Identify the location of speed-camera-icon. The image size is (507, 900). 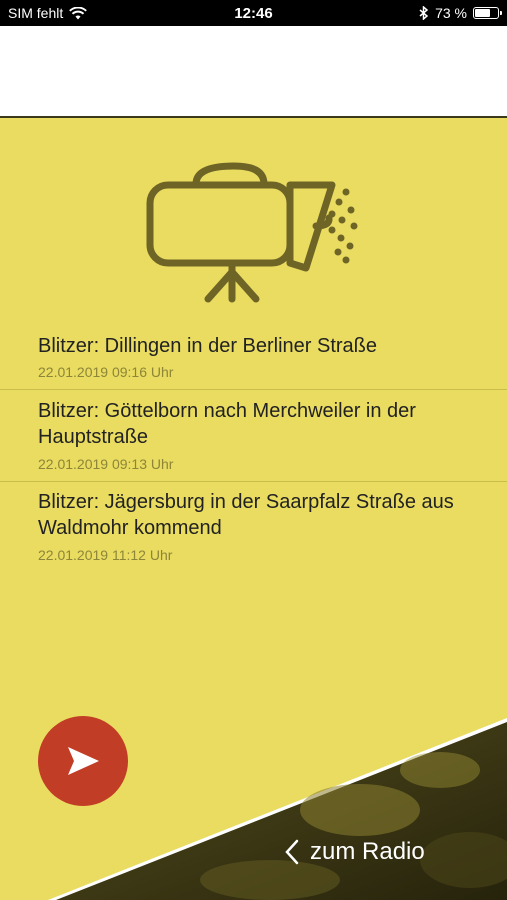
(252, 232).